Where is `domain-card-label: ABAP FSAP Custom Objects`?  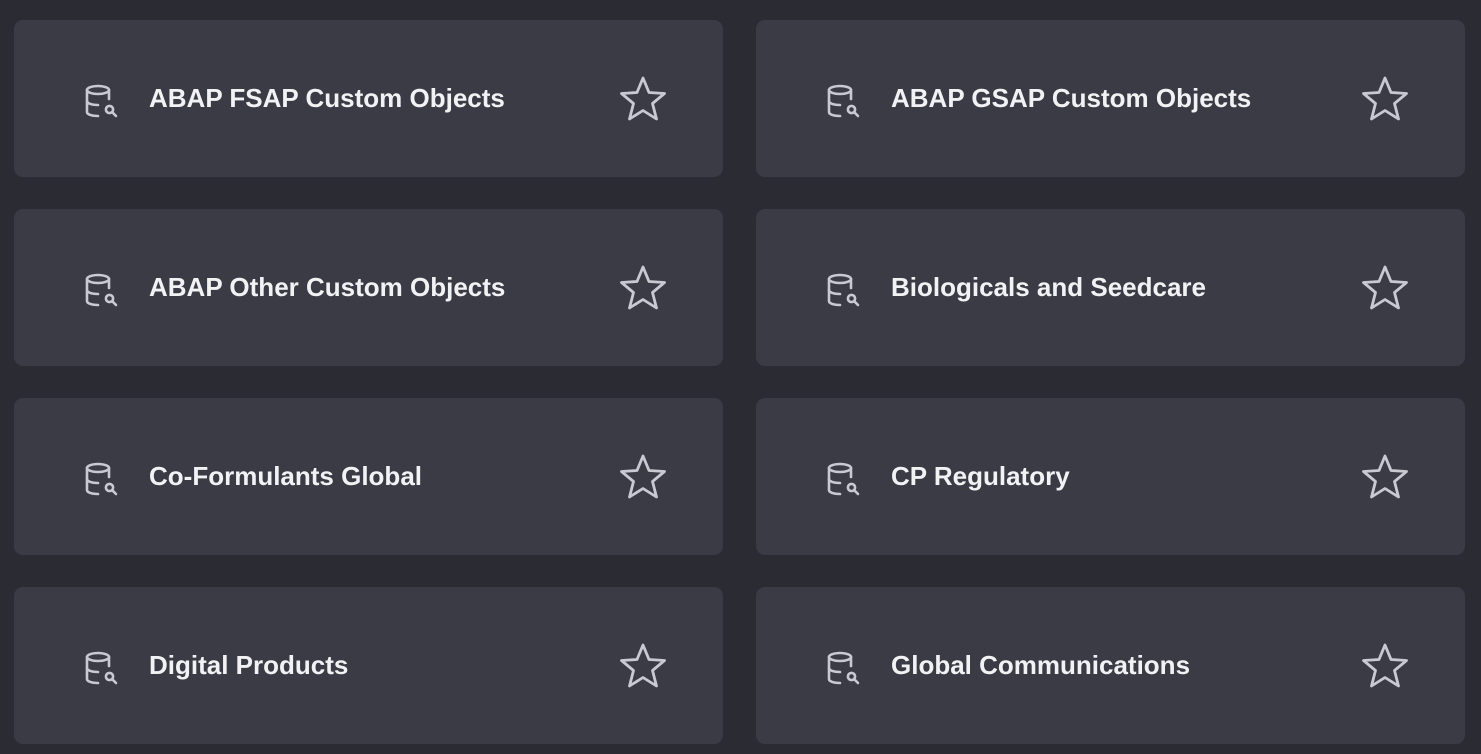
domain-card-label: ABAP FSAP Custom Objects is located at coordinates (327, 98).